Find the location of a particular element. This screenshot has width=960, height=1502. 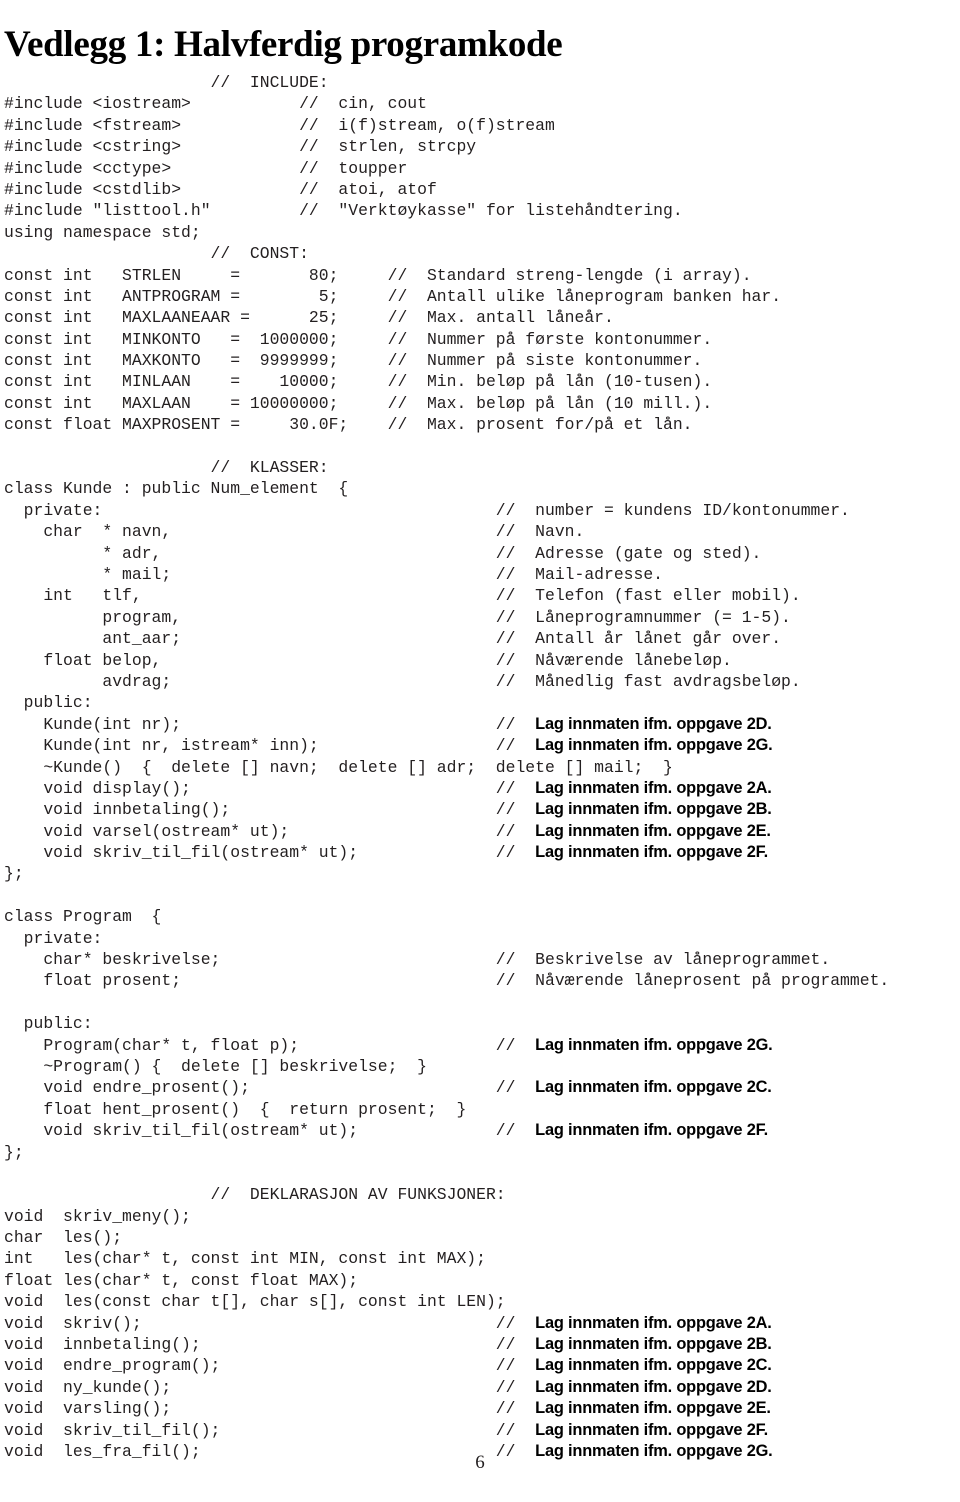

kunde-public-label: public: is located at coordinates (48, 703).